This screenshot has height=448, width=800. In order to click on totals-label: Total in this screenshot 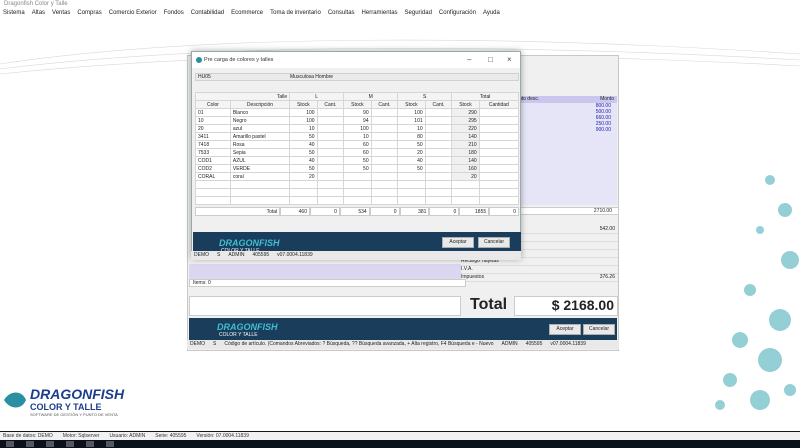, I will do `click(238, 211)`.